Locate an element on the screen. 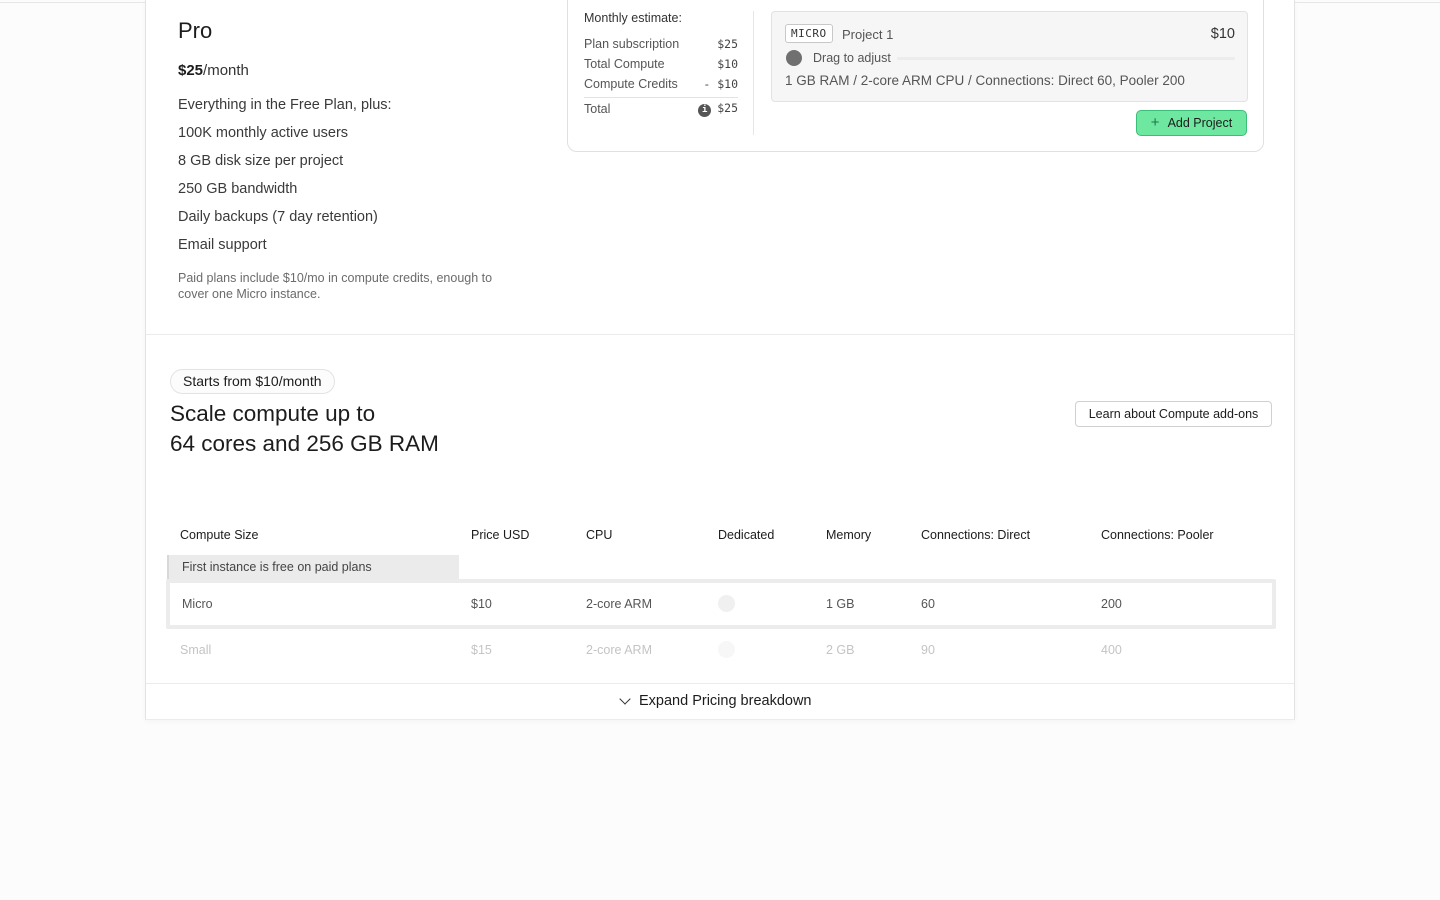 Image resolution: width=1440 pixels, height=900 pixels. feature-item: 250 GB bandwidth is located at coordinates (238, 189).